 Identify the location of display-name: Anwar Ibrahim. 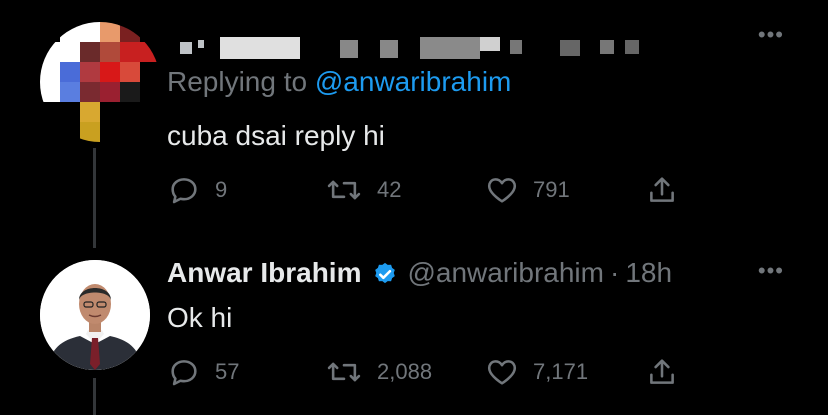
(264, 273).